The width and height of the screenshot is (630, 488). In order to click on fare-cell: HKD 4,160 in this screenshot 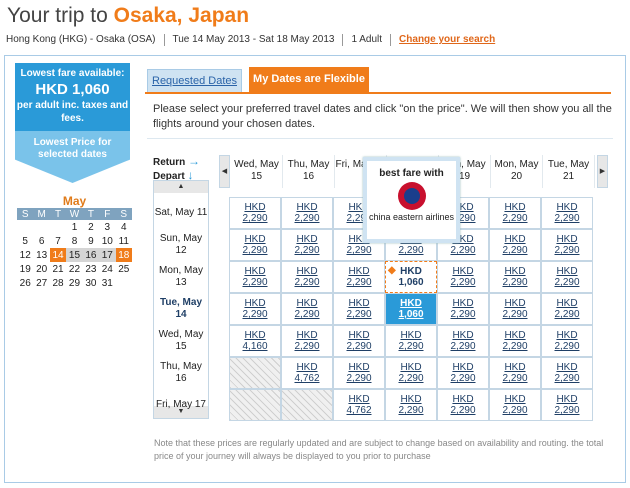, I will do `click(255, 341)`.